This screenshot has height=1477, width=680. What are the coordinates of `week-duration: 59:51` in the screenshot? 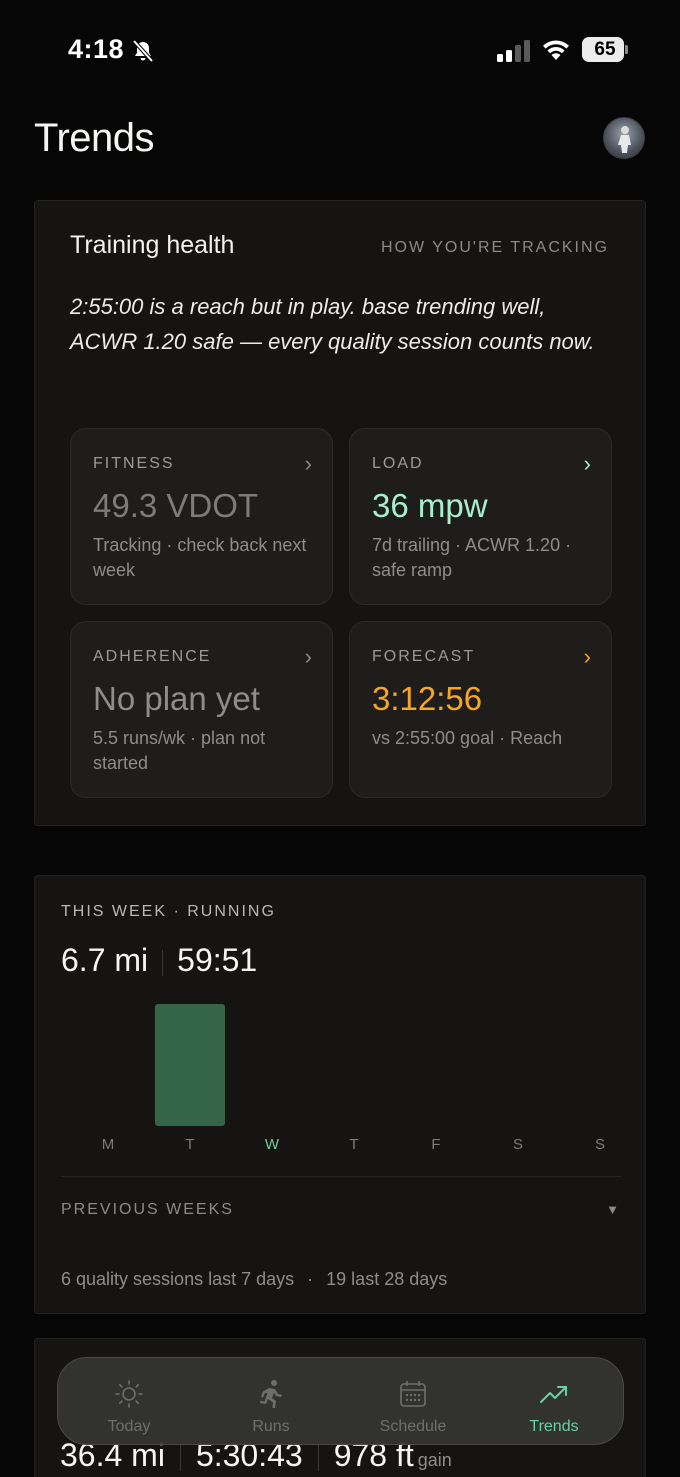 It's located at (217, 960).